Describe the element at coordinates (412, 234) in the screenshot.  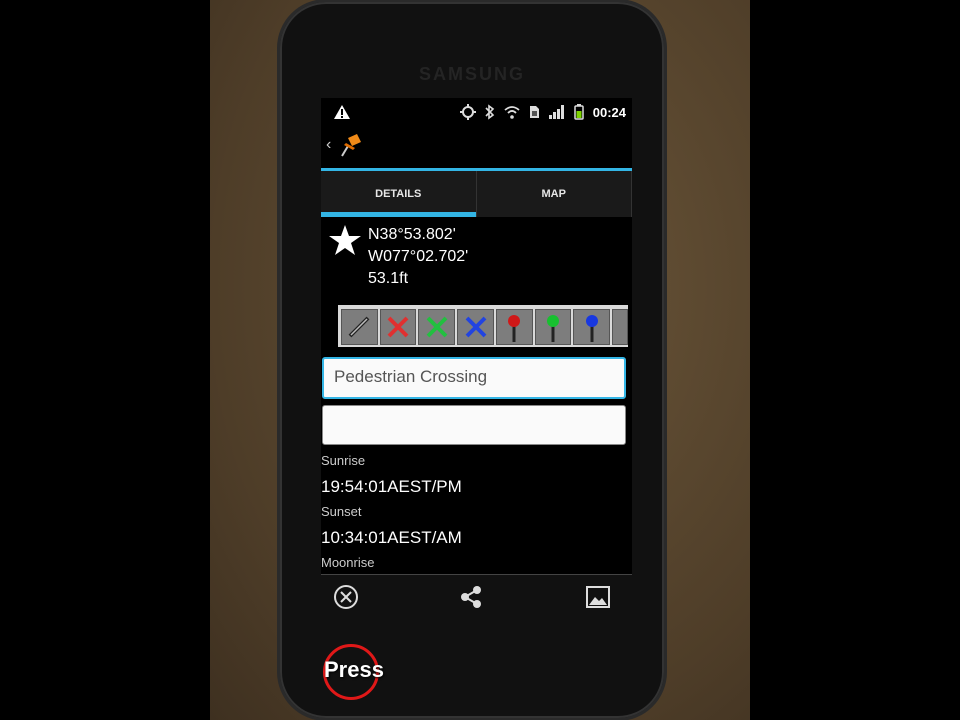
I see `latitude: N38°53.802'` at that location.